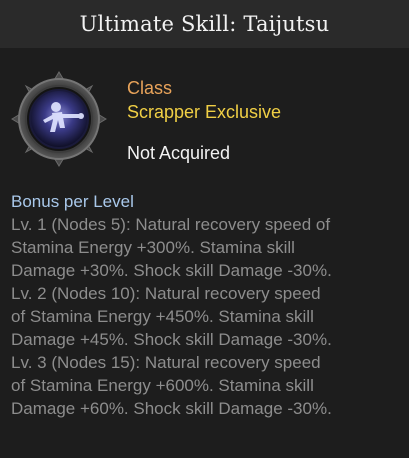 Image resolution: width=409 pixels, height=458 pixels. What do you see at coordinates (72, 201) in the screenshot?
I see `bonus-header: Bonus per Level` at bounding box center [72, 201].